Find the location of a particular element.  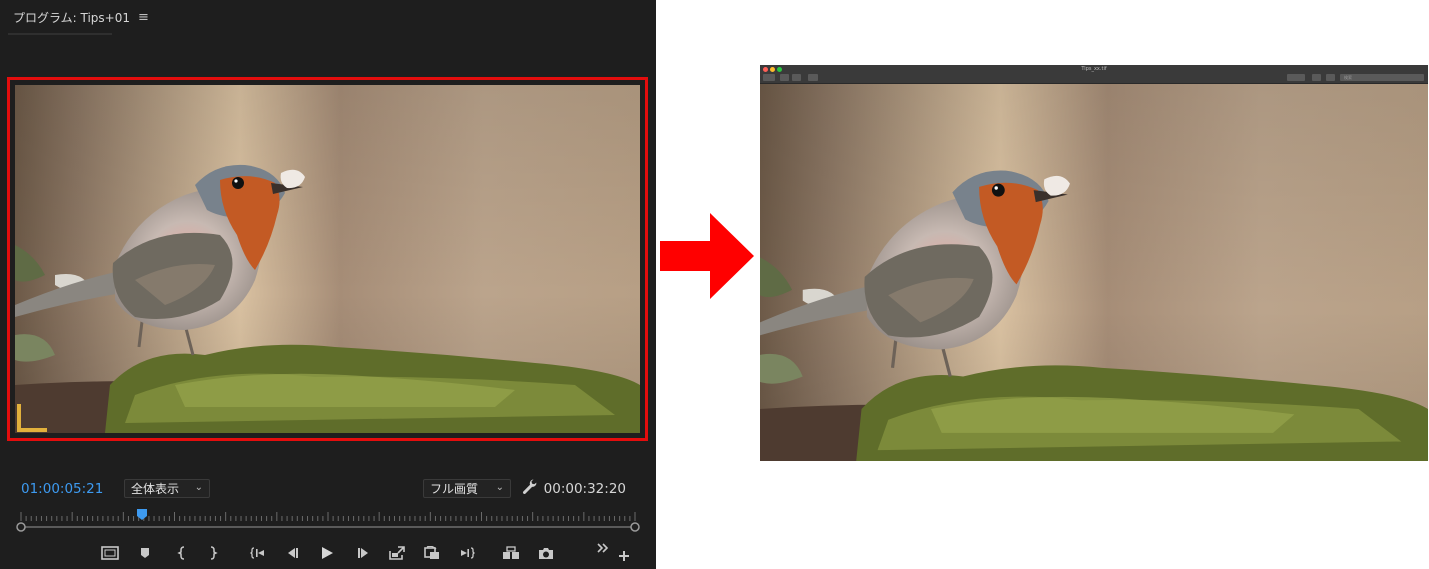

mark-out-icon is located at coordinates (213, 553).